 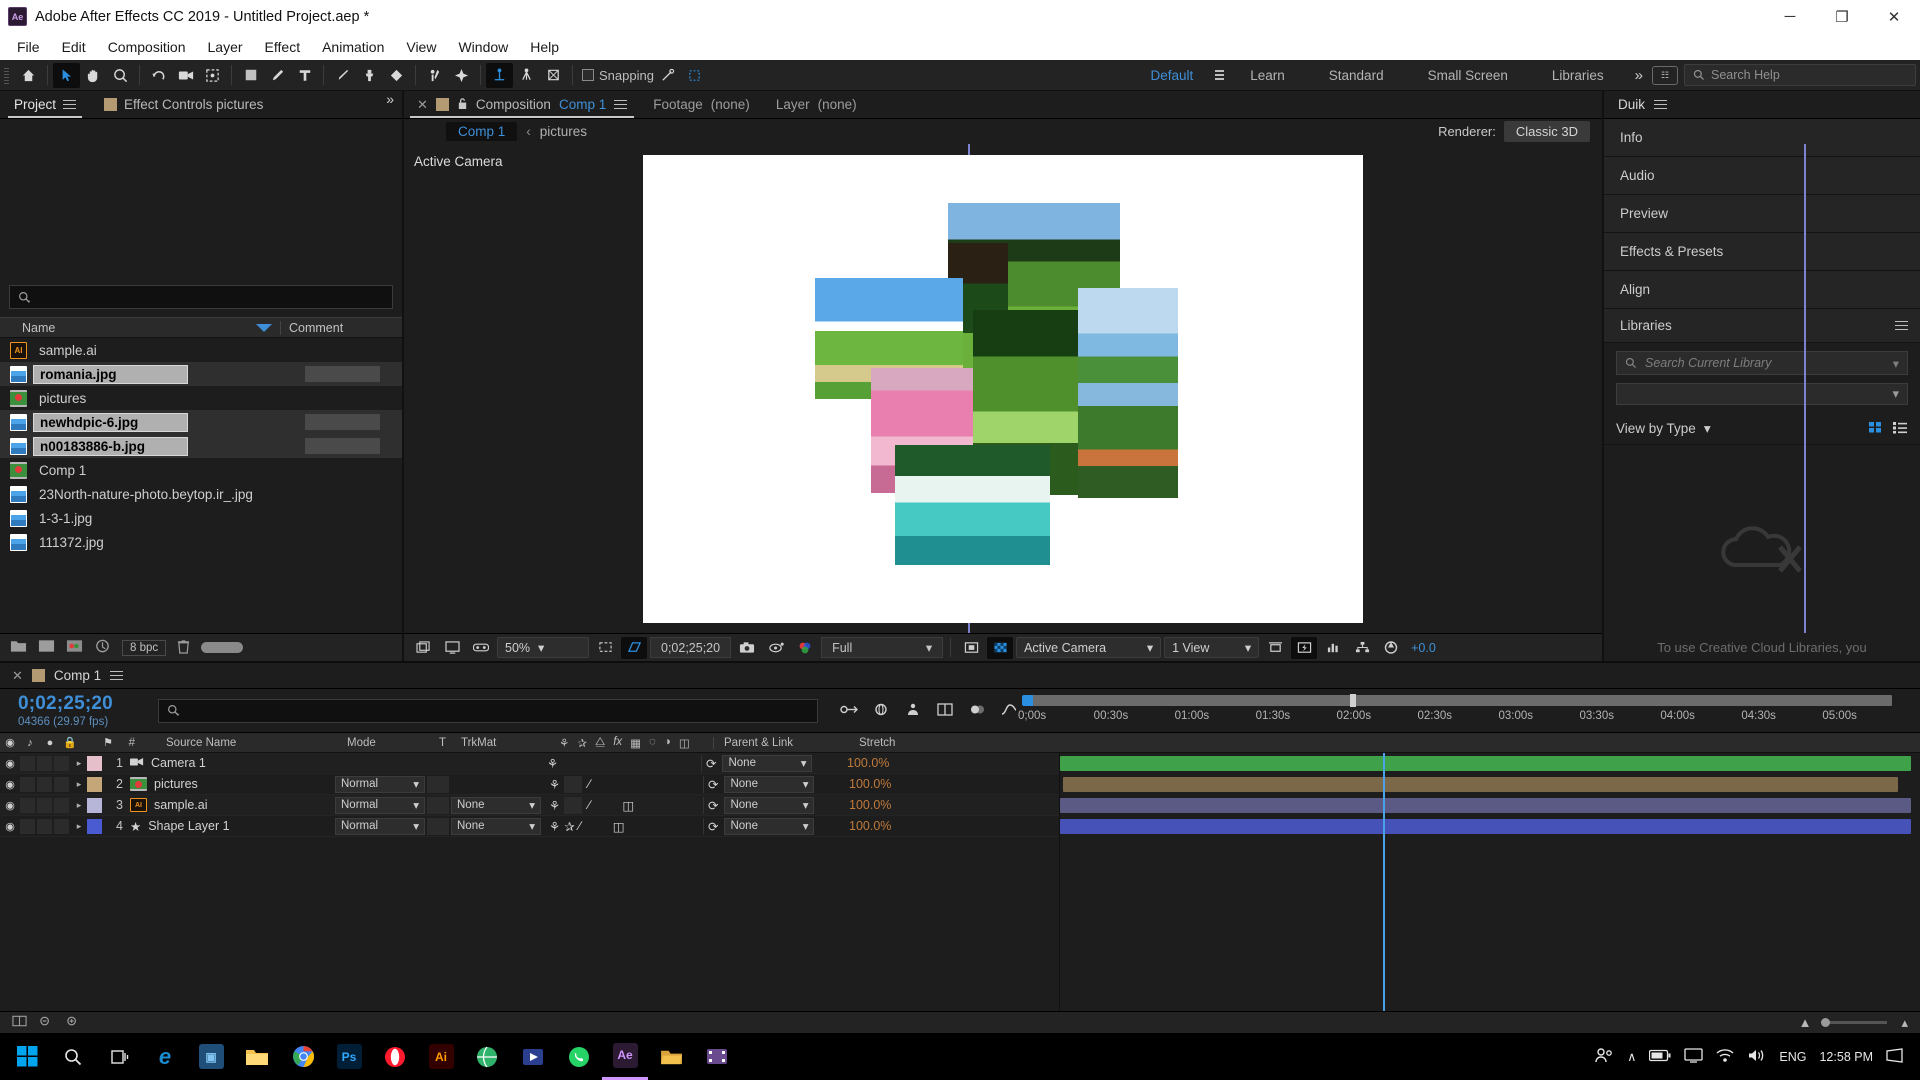 What do you see at coordinates (250, 75) in the screenshot?
I see `shape-tool` at bounding box center [250, 75].